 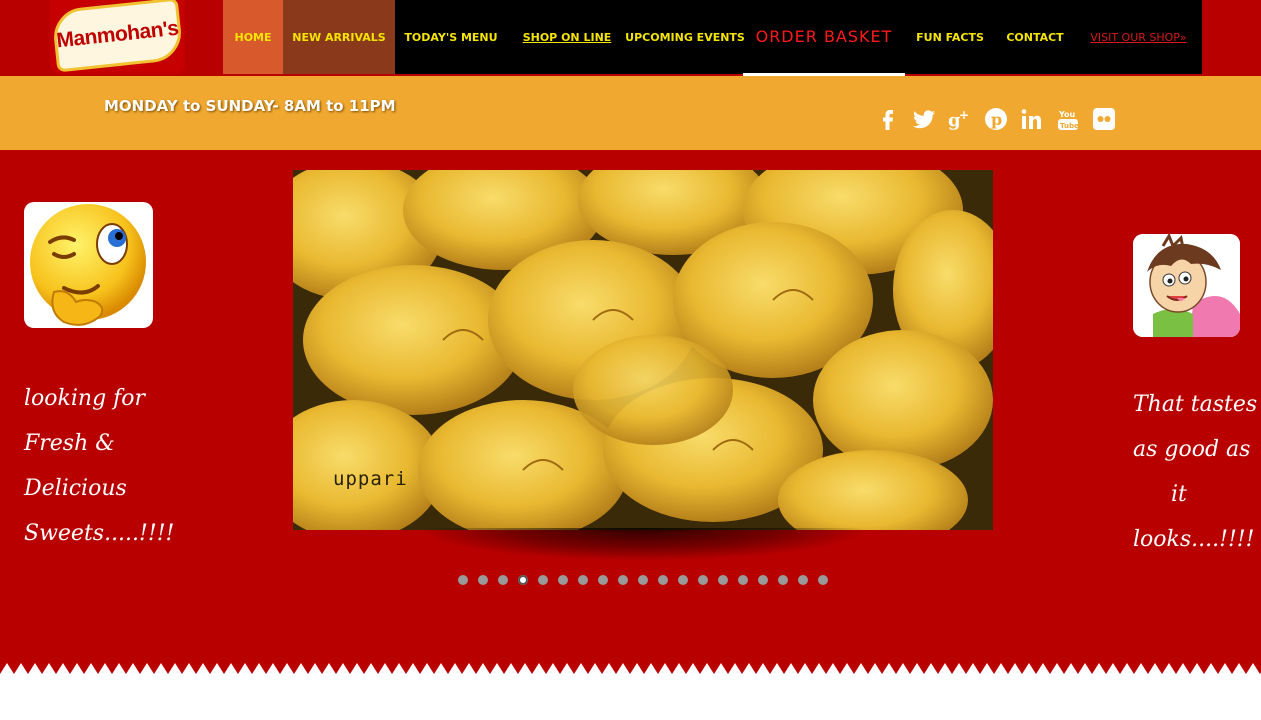 I want to click on nav-fun-facts: FUN FACTS, so click(x=950, y=37).